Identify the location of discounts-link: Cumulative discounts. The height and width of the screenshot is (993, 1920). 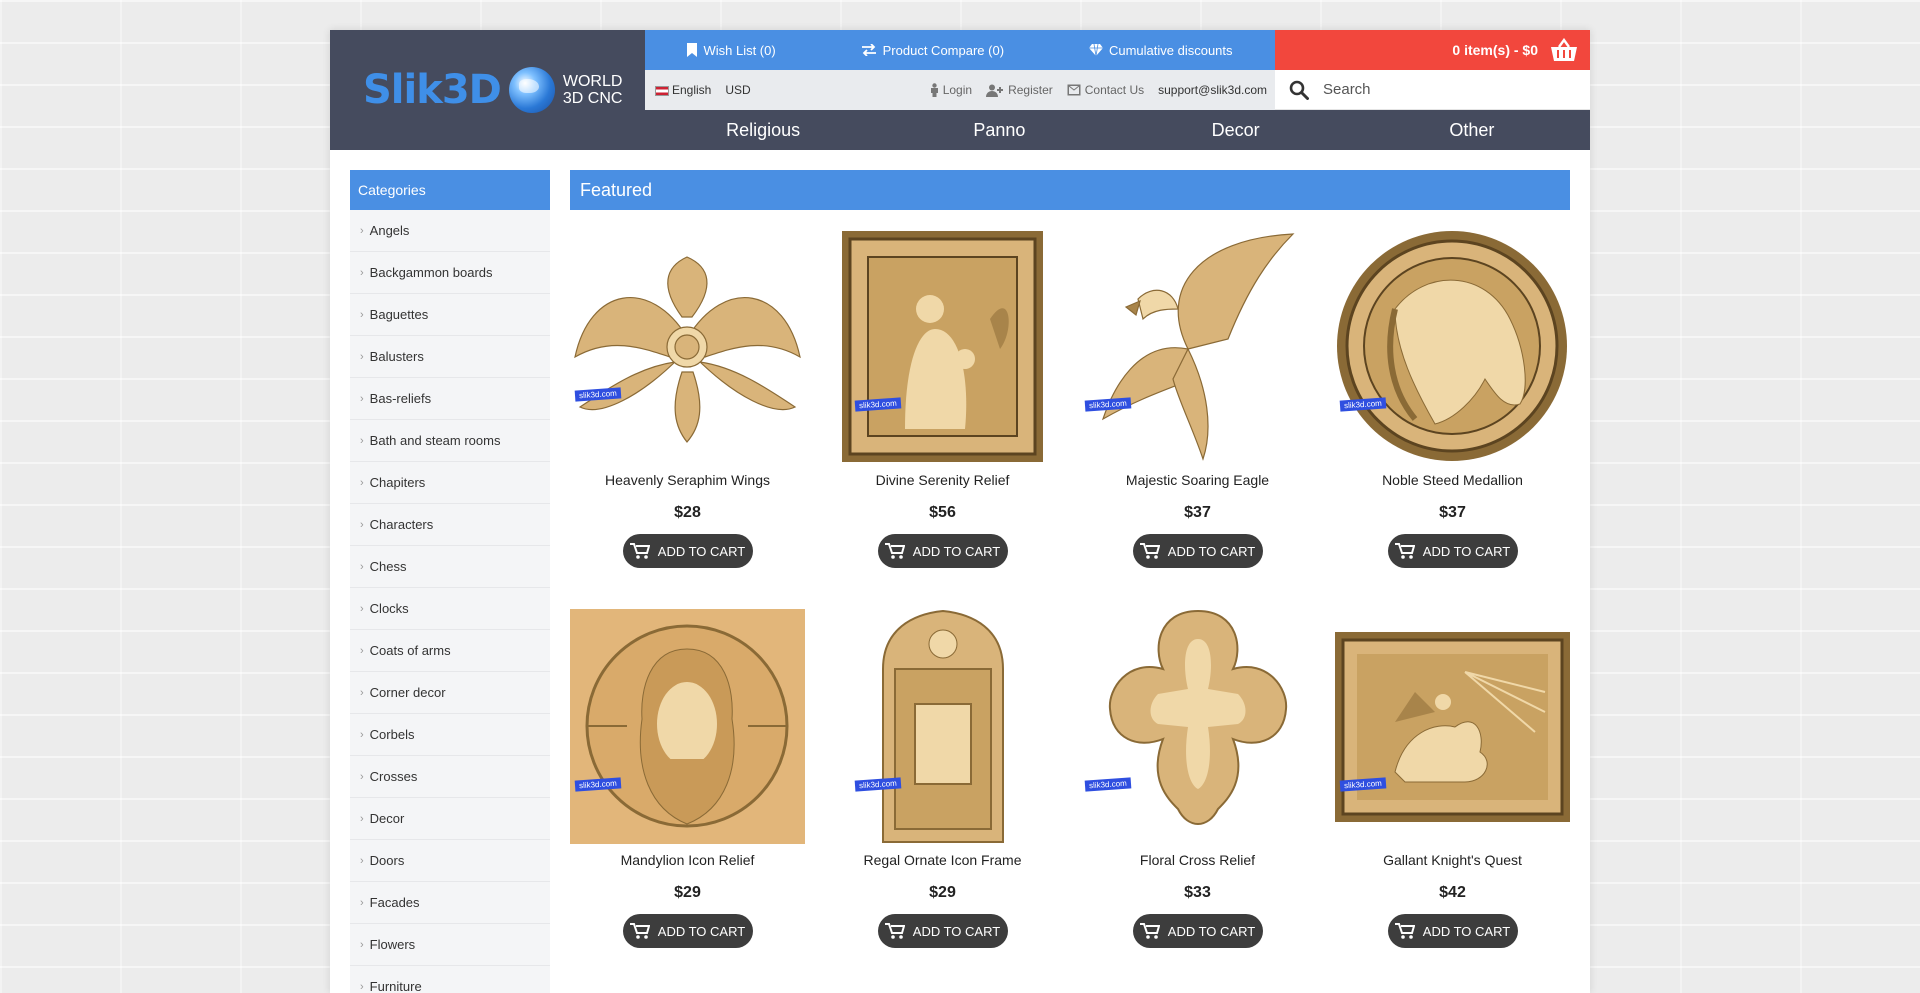
(1160, 50).